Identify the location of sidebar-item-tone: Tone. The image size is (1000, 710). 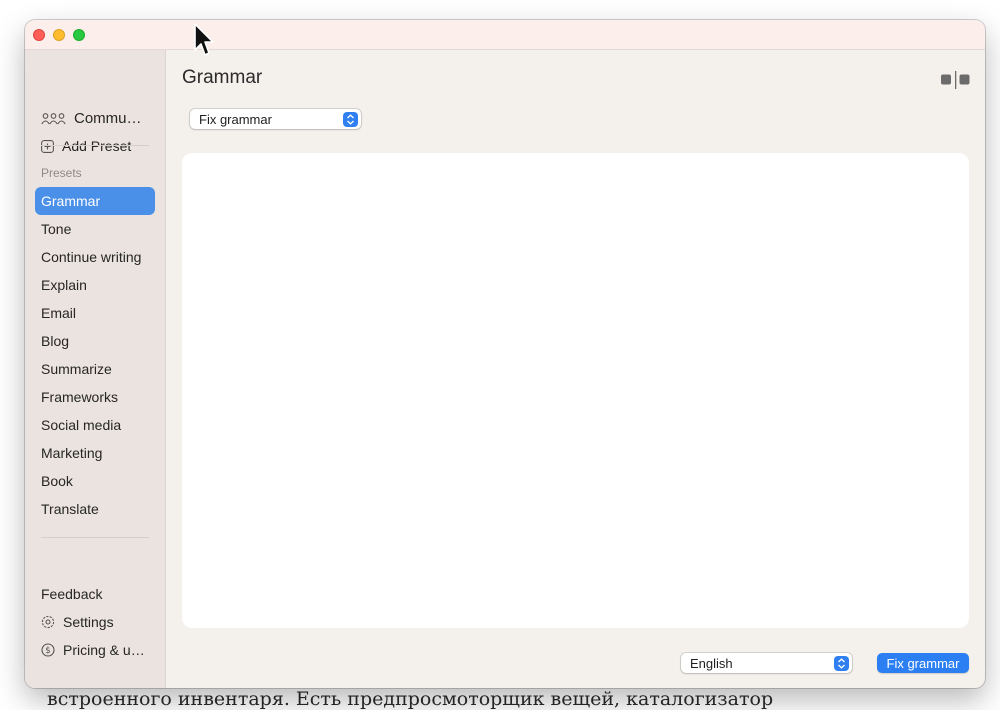
(95, 229).